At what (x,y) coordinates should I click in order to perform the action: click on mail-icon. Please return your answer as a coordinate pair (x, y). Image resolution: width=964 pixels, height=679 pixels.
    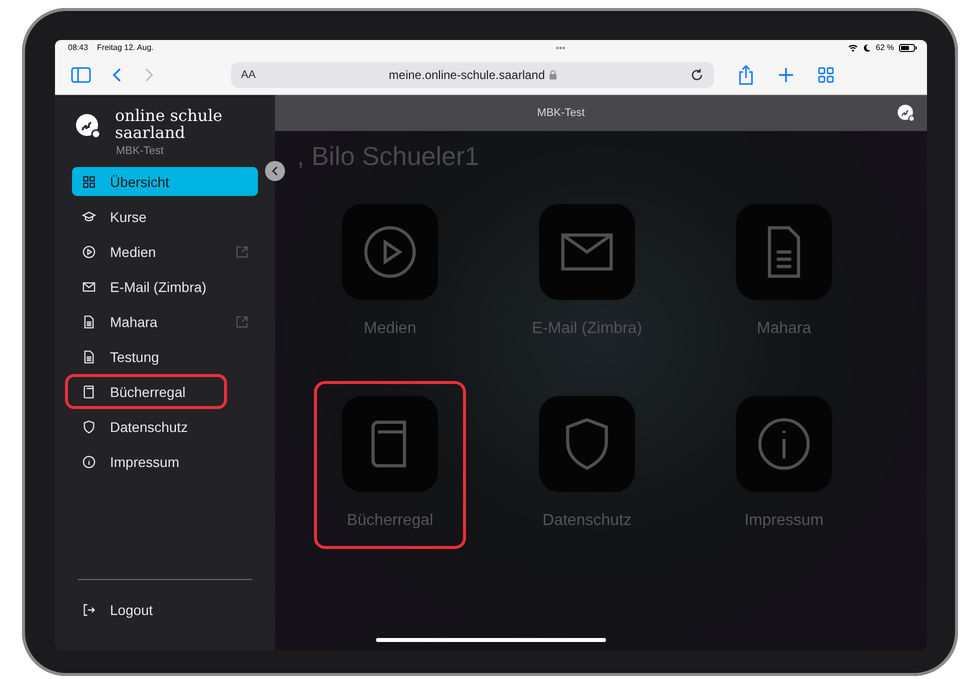
    Looking at the image, I should click on (89, 287).